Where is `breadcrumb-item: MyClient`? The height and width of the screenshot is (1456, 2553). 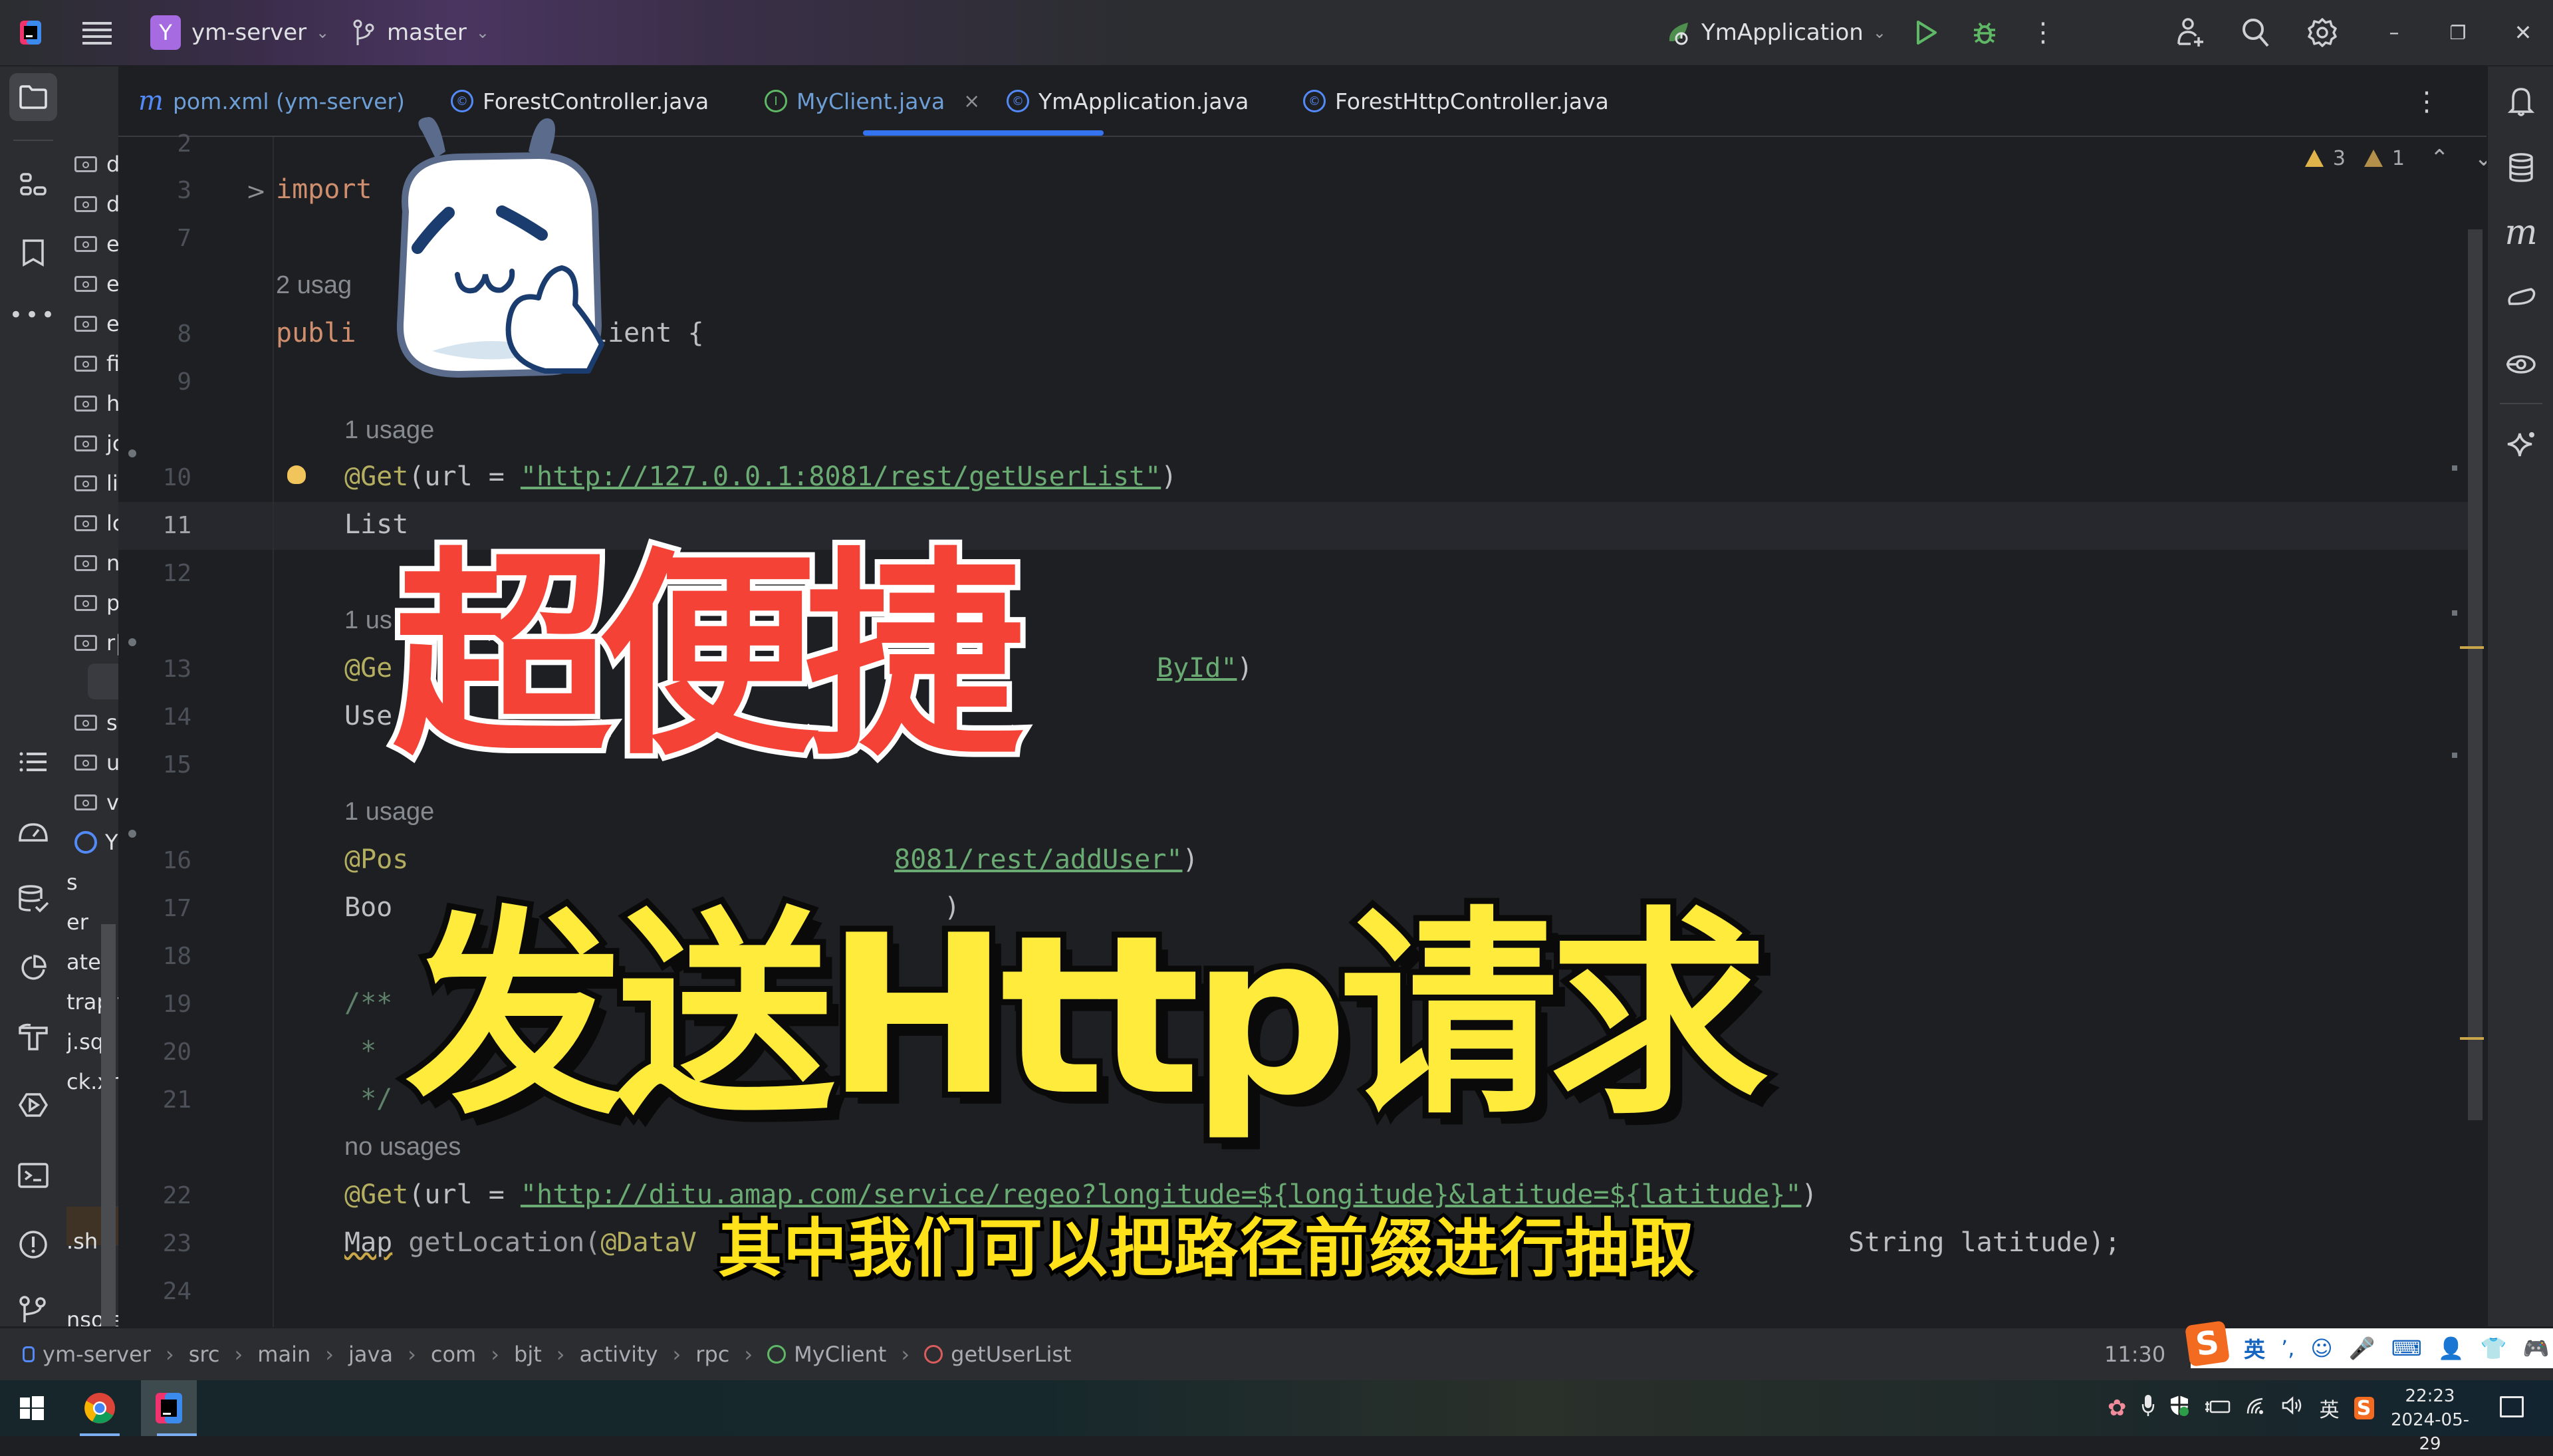
breadcrumb-item: MyClient is located at coordinates (840, 1354).